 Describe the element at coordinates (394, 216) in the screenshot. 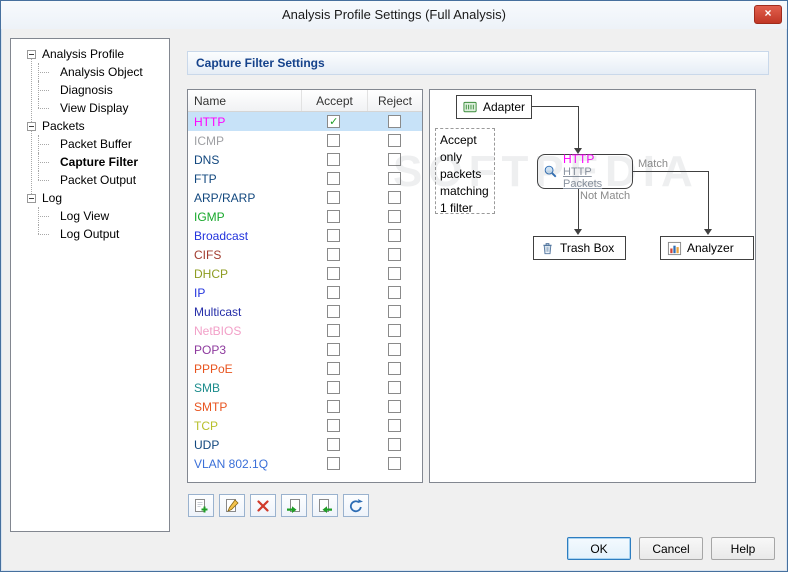

I see `reject-checkbox-igmp` at that location.